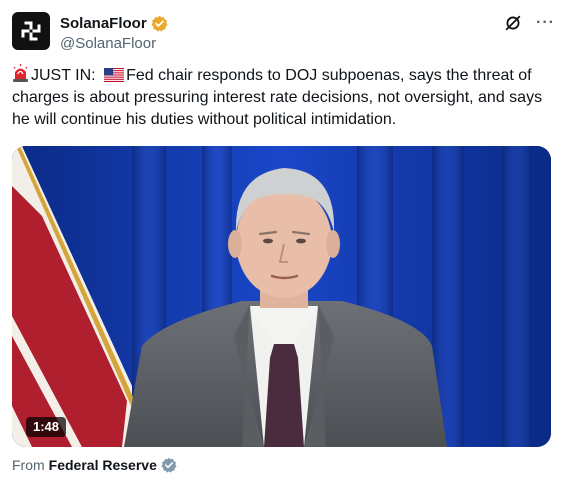 The width and height of the screenshot is (567, 484). What do you see at coordinates (114, 75) in the screenshot?
I see `us-flag-emoji` at bounding box center [114, 75].